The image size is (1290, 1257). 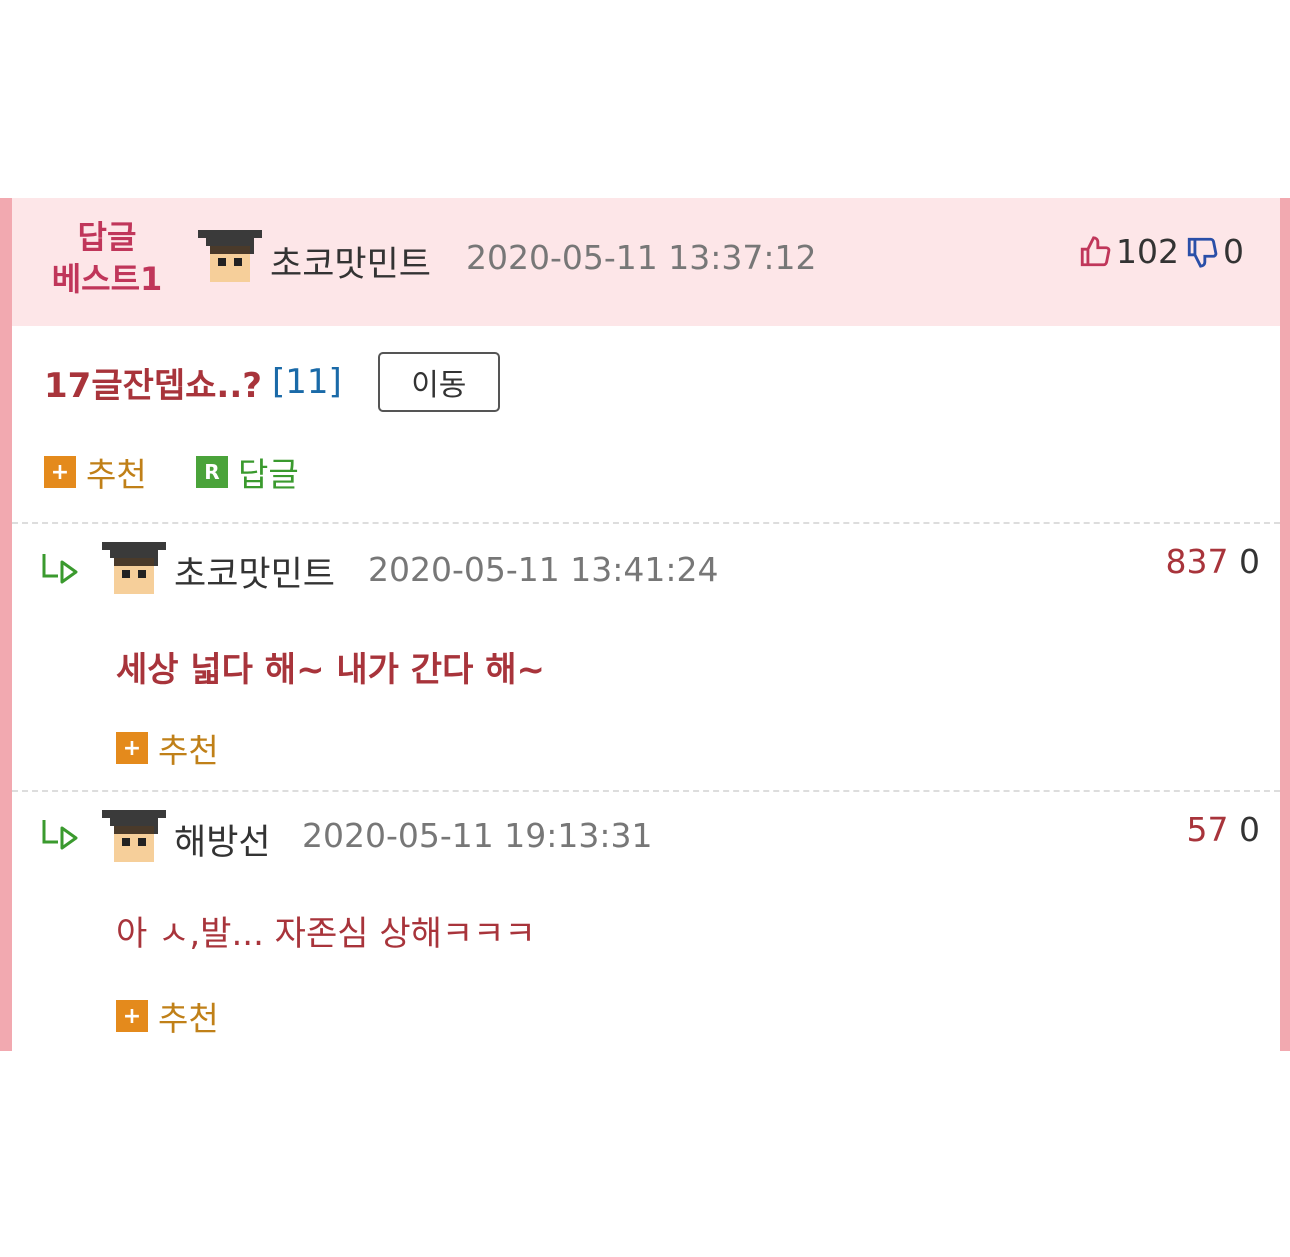 I want to click on post-title-row: 17글잔뎁쇼..? [11] 이동, so click(x=272, y=382).